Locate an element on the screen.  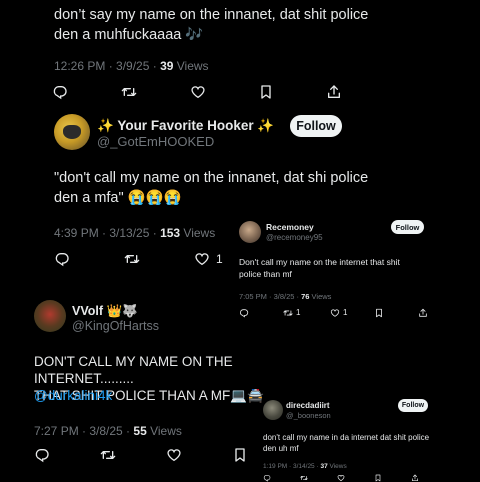
tweet-meta: 12:26 PM · 3/9/25 · 39 Views is located at coordinates (131, 66).